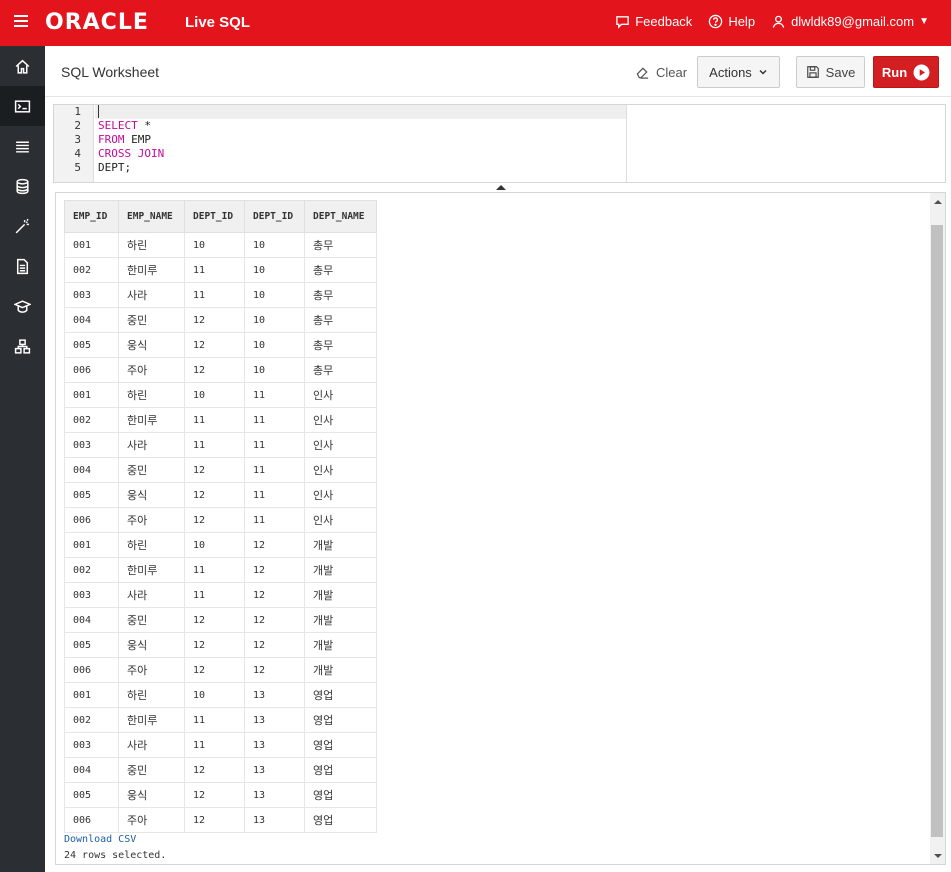  Describe the element at coordinates (97, 22) in the screenshot. I see `oracle-logo: ORACLE` at that location.